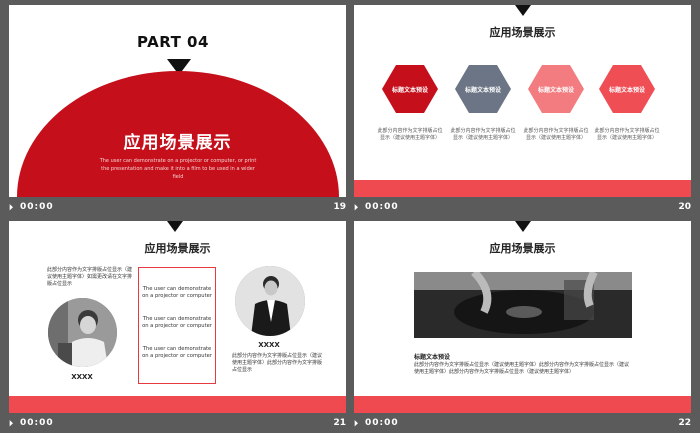 Image resolution: width=700 pixels, height=433 pixels. I want to click on slide-20-bar: ⏵ 00:00 20, so click(522, 208).